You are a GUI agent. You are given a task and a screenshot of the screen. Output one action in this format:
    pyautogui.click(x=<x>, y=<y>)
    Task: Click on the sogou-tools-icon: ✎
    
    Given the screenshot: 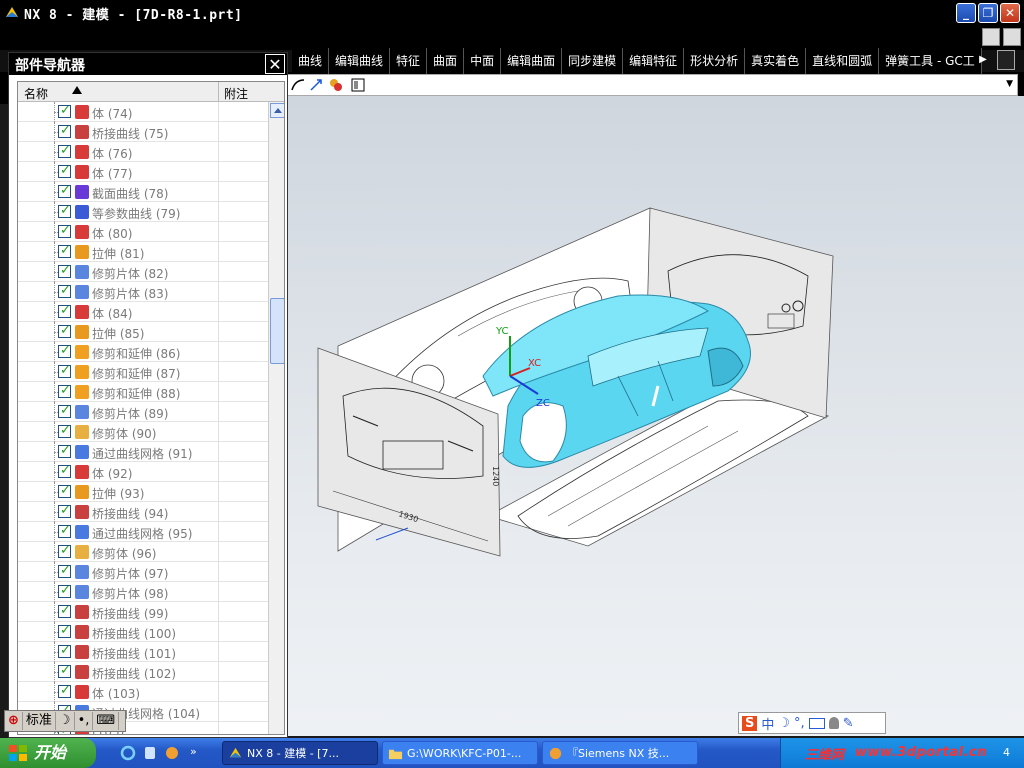 What is the action you would take?
    pyautogui.click(x=848, y=723)
    